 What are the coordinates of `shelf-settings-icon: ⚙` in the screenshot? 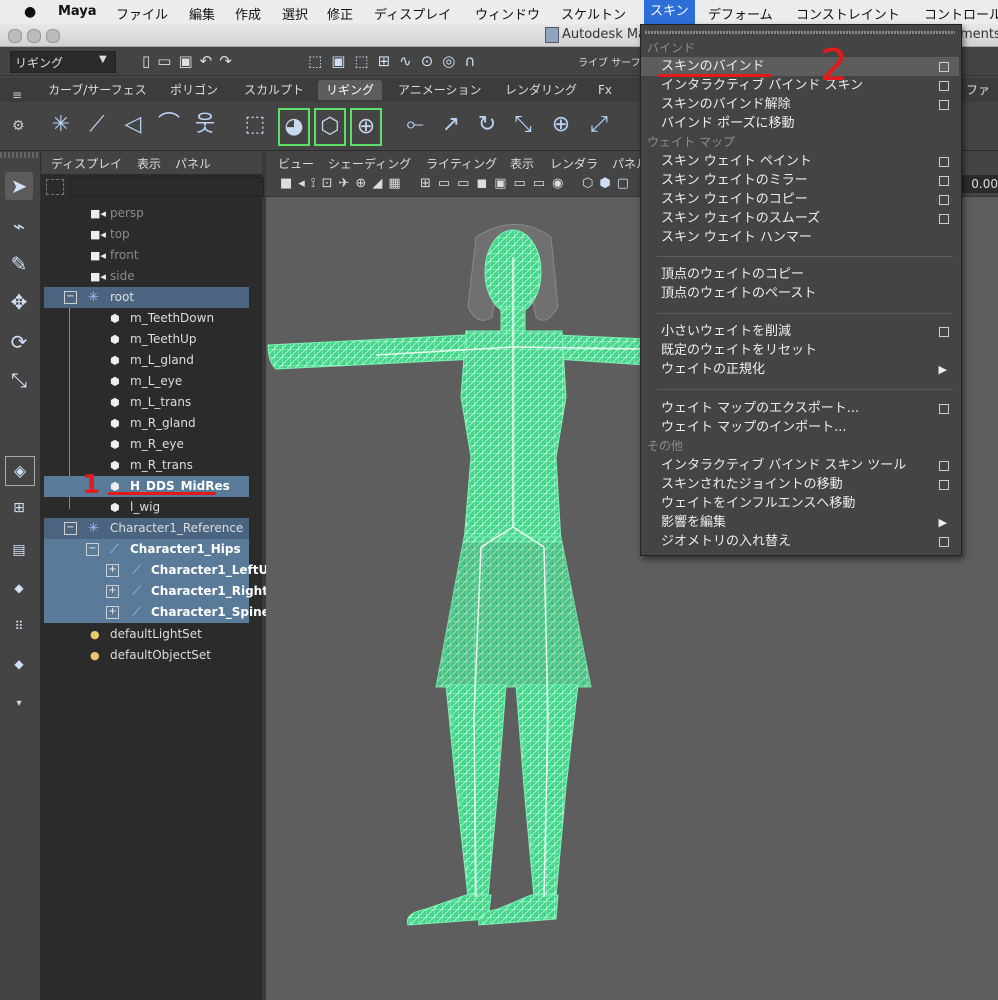 It's located at (18, 126).